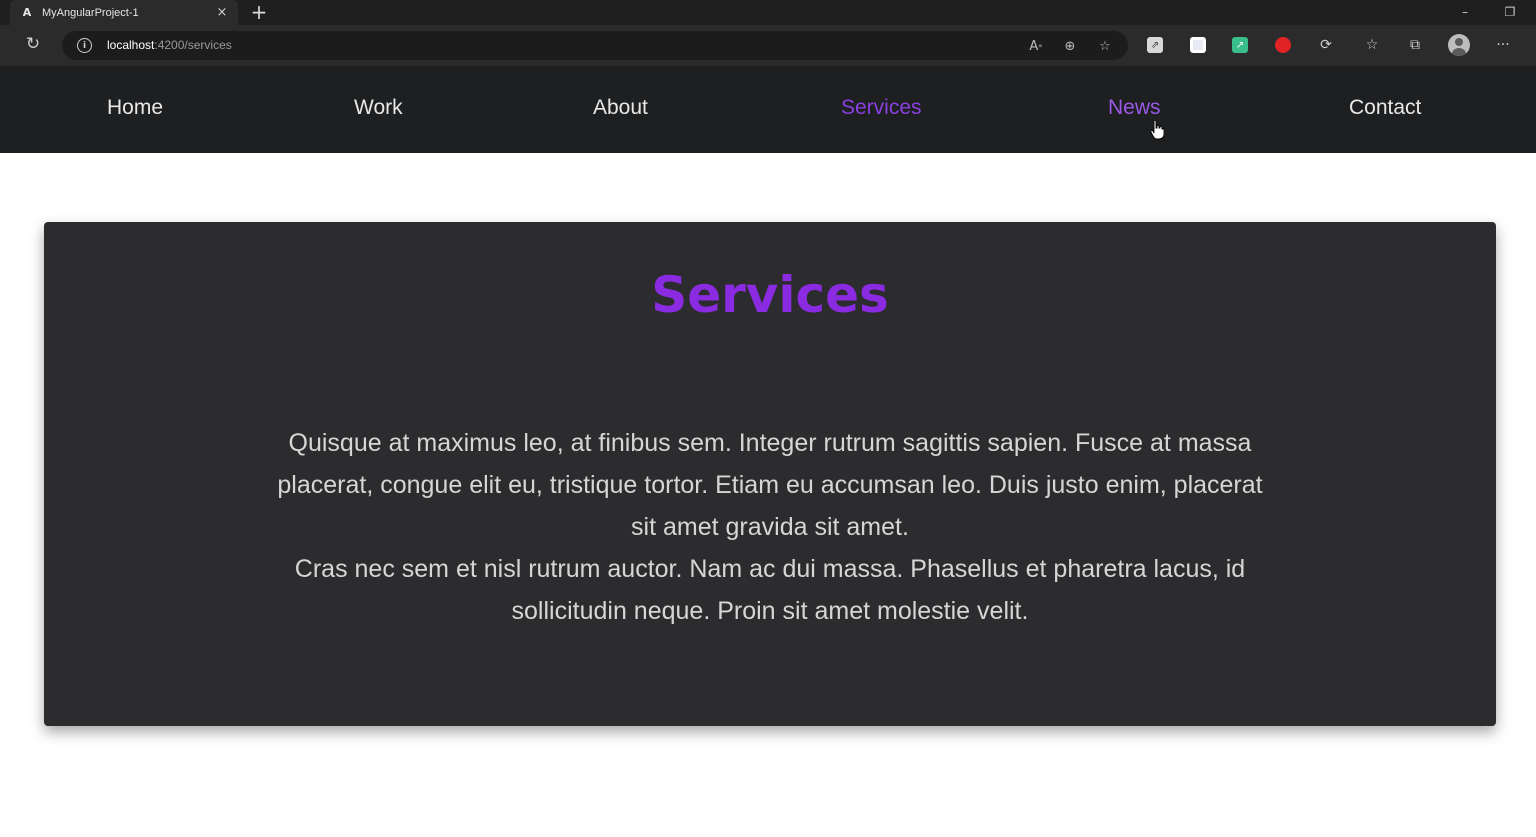 This screenshot has height=837, width=1536. I want to click on refresh-extension-icon: ⟳, so click(1326, 45).